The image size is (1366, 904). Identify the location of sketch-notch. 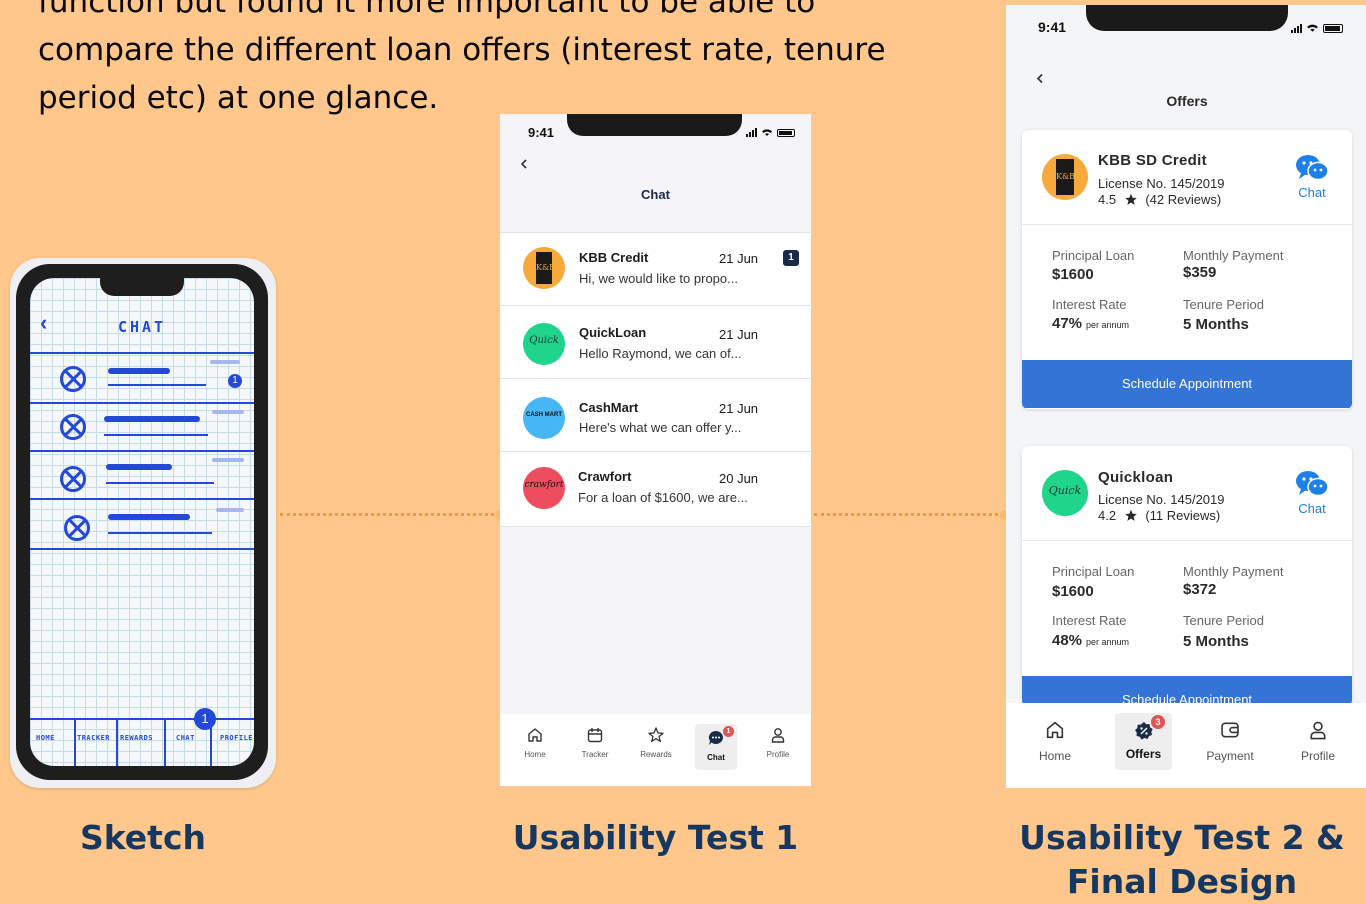
(142, 287).